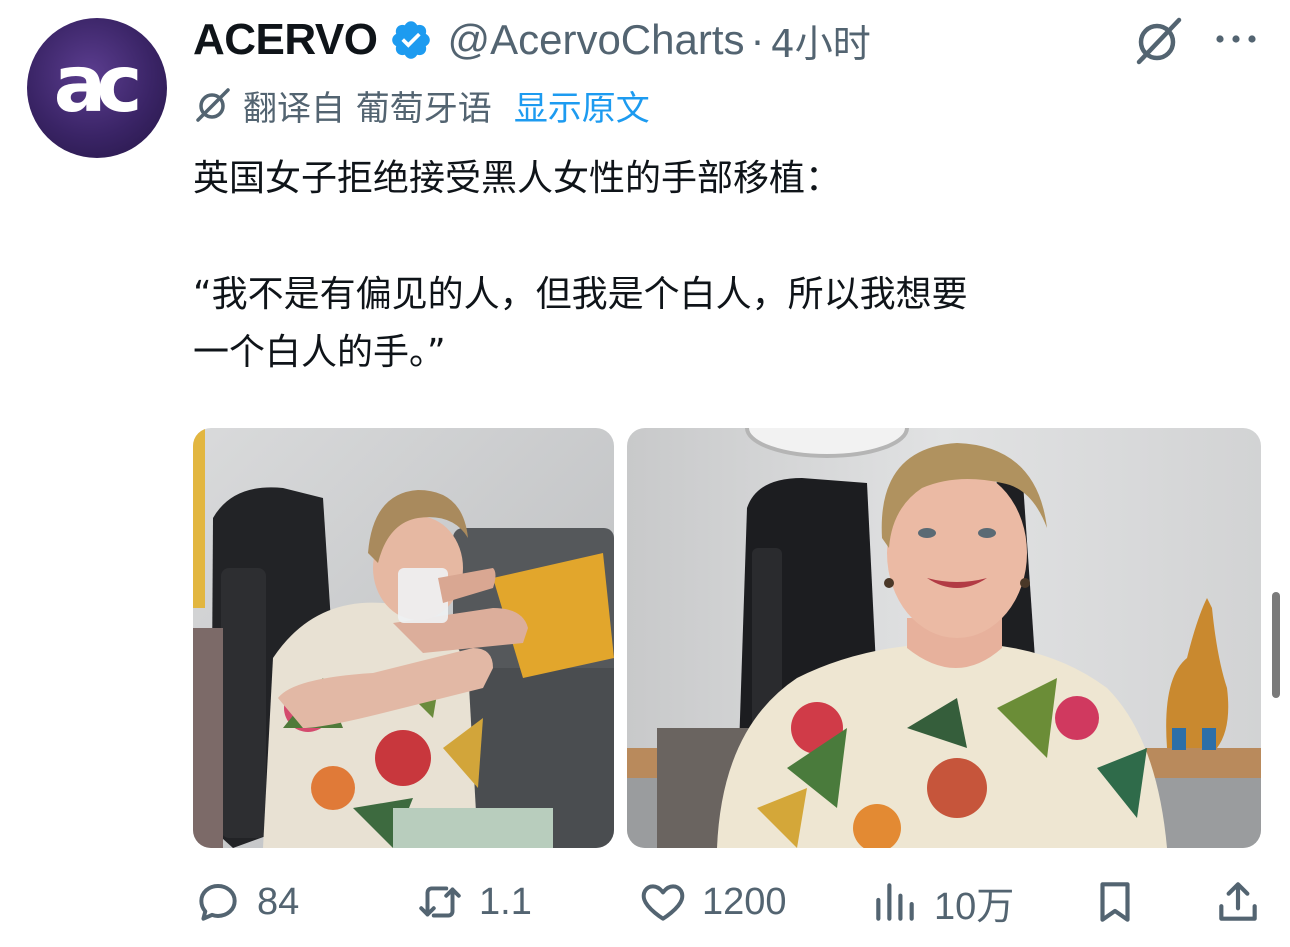 This screenshot has height=947, width=1290. I want to click on tweet-actions-bar: 84 1.1 1200 10万, so click(728, 902).